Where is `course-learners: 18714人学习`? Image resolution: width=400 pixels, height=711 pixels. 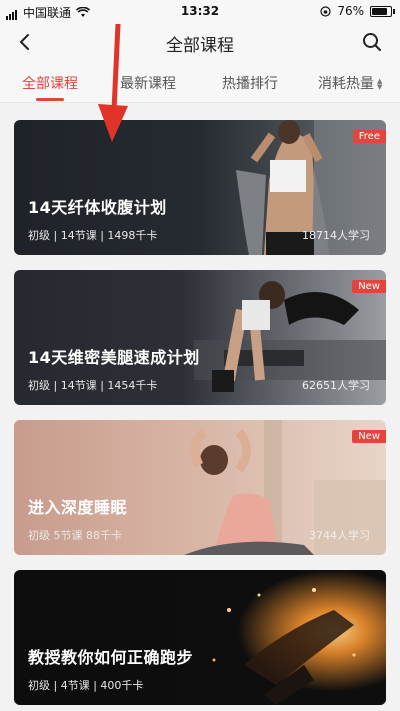 course-learners: 18714人学习 is located at coordinates (336, 235).